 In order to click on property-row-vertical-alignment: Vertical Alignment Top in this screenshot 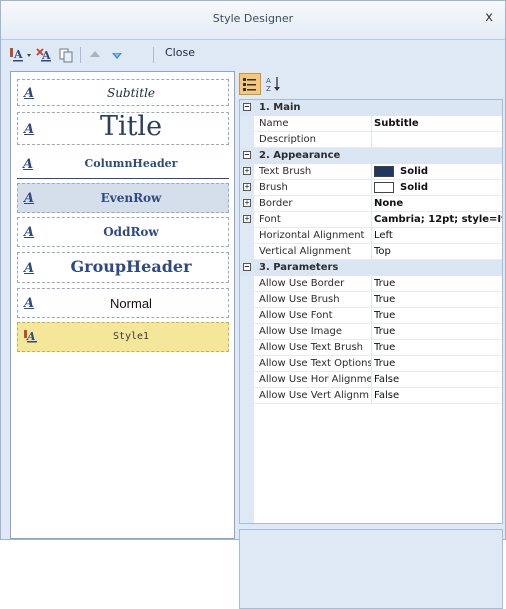, I will do `click(371, 252)`.